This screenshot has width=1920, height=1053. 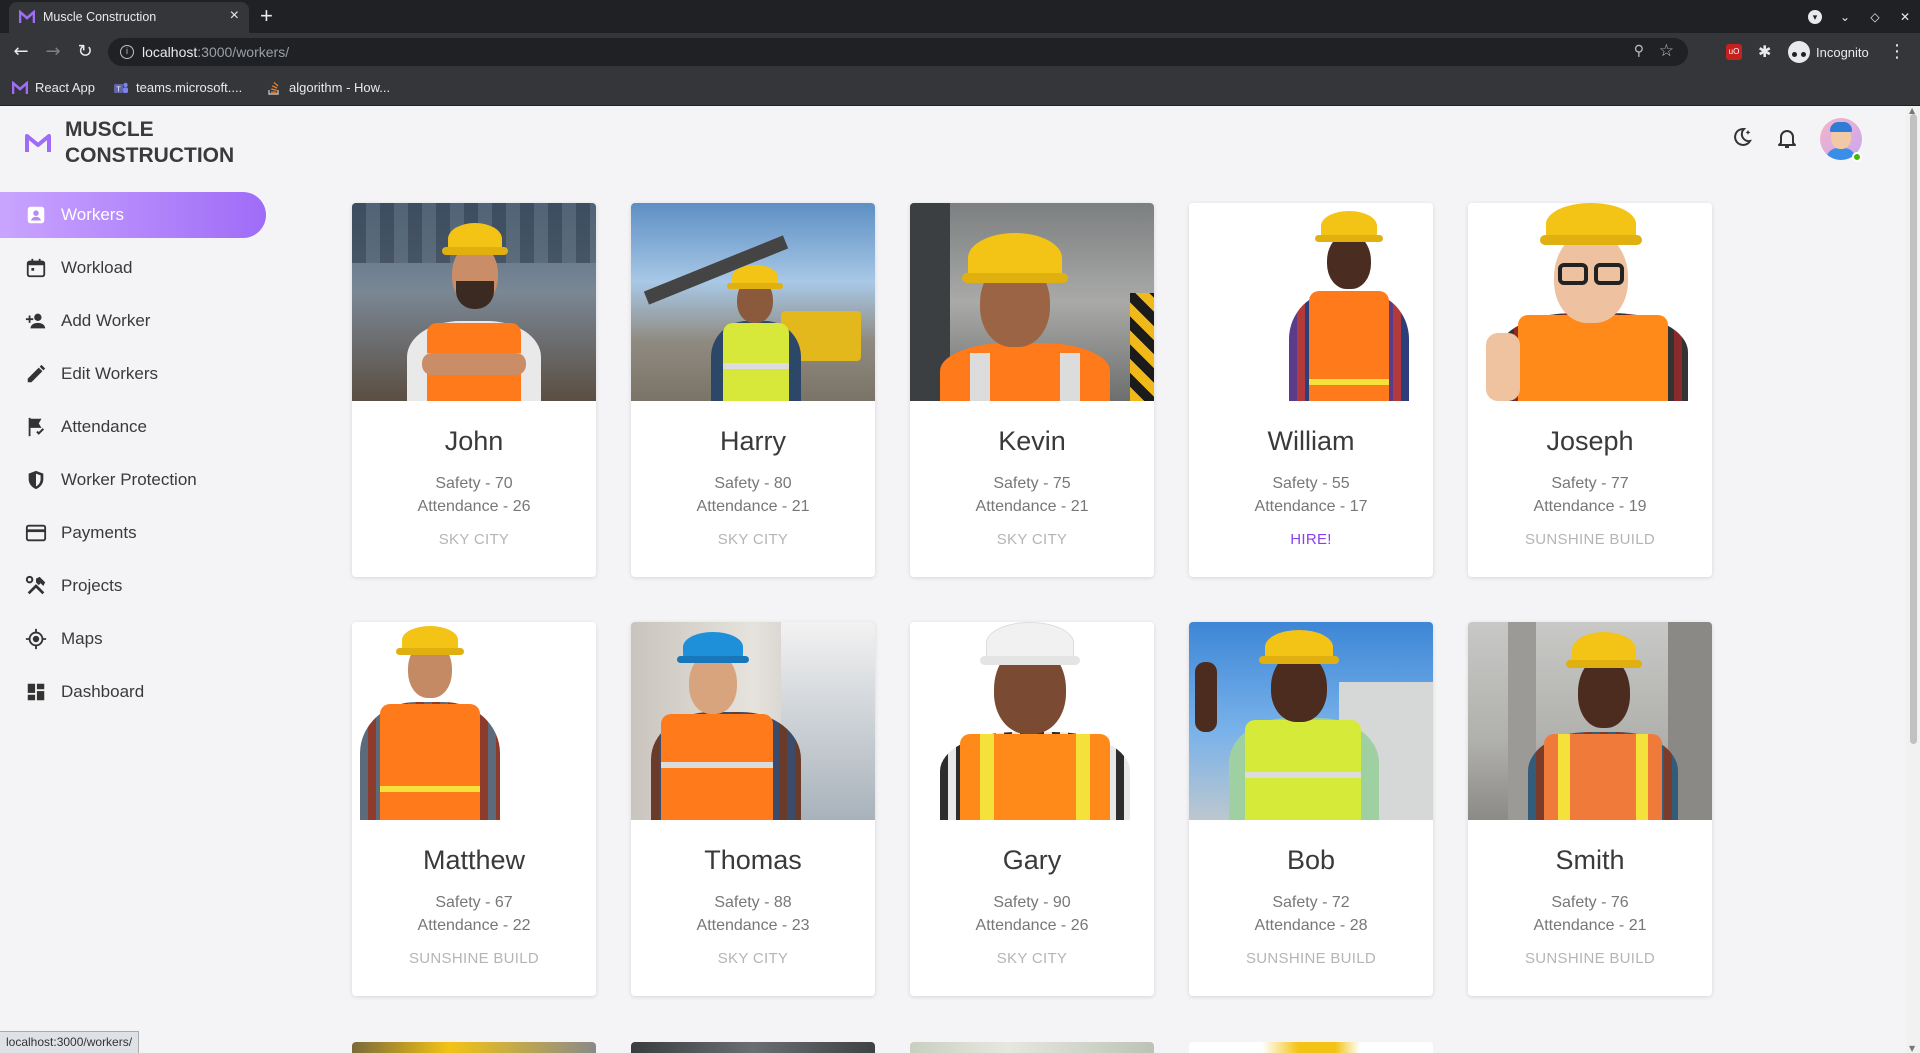 I want to click on forward-icon: →, so click(x=53, y=52).